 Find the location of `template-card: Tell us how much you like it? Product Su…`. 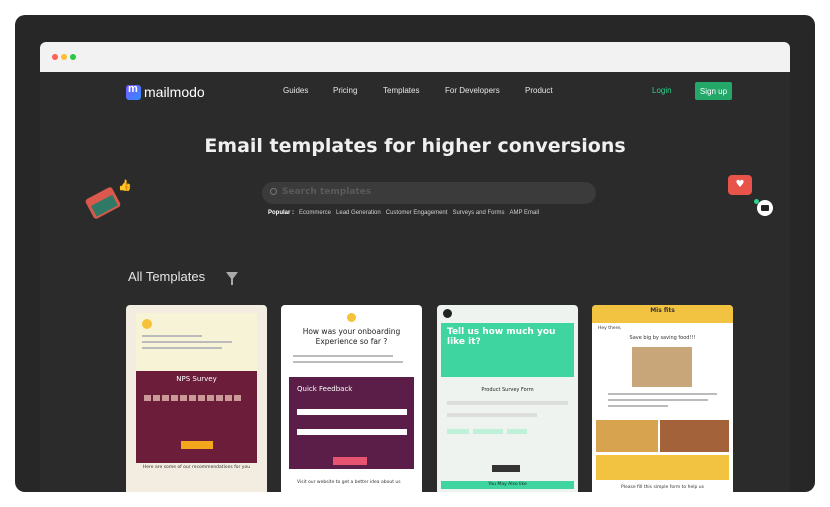

template-card: Tell us how much you like it? Product Su… is located at coordinates (507, 398).